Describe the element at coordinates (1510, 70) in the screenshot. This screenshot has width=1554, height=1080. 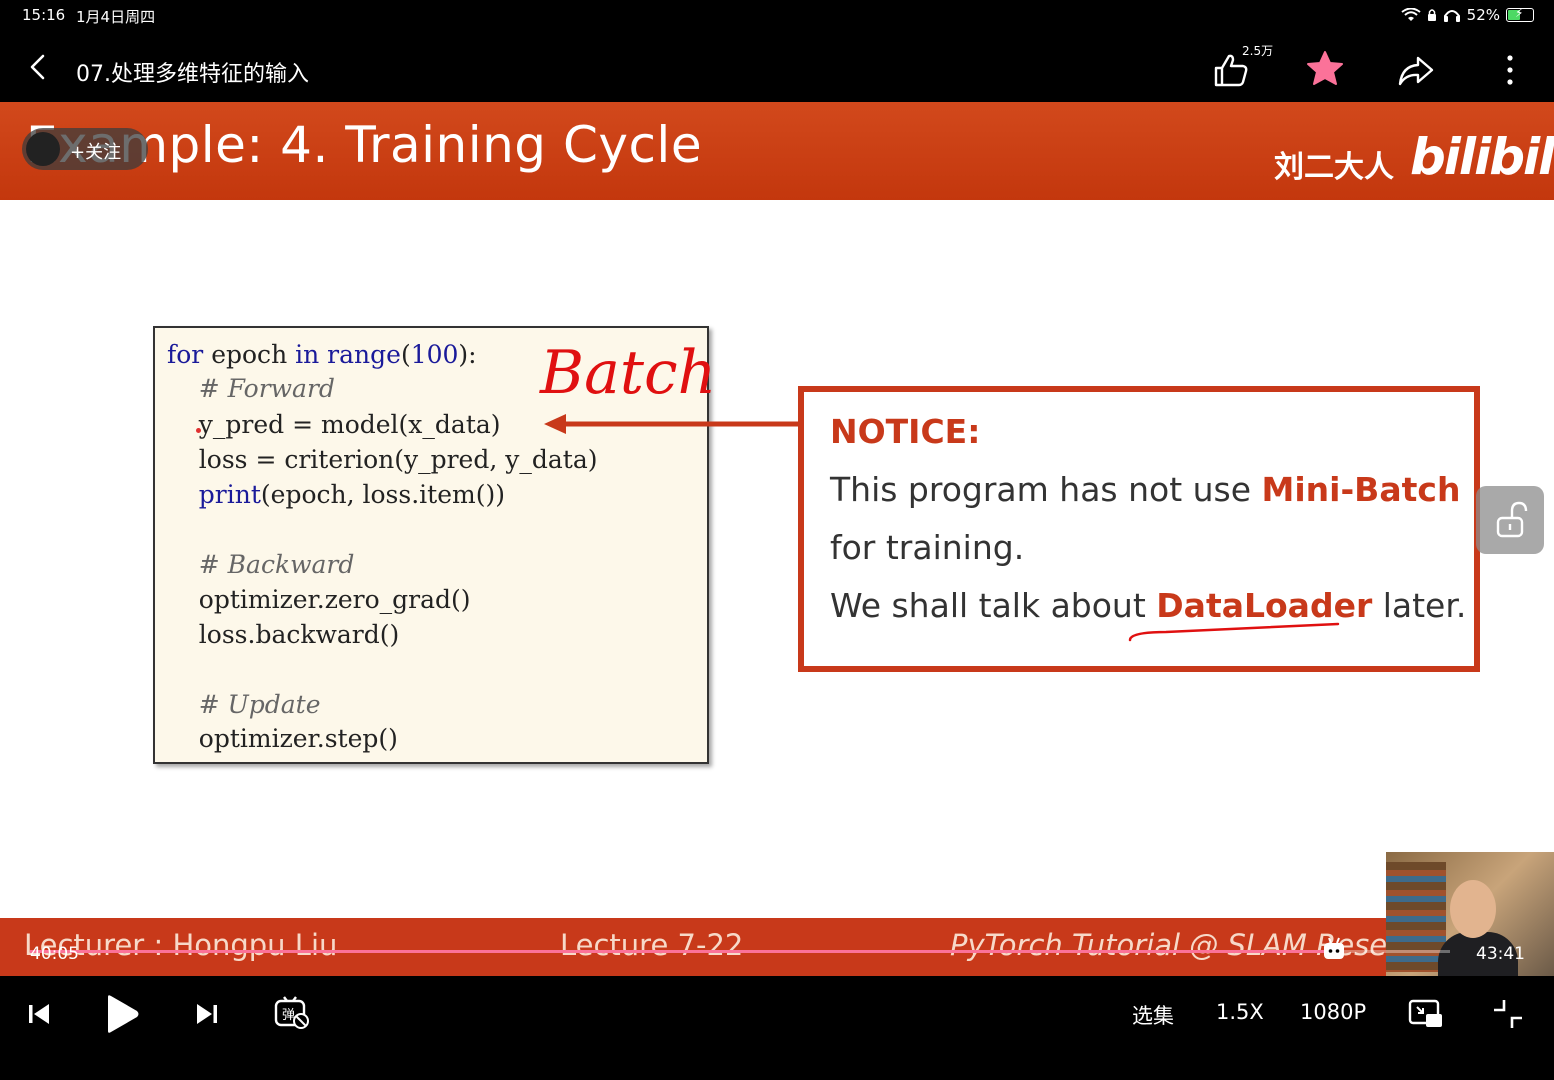
I see `more-options-icon` at that location.